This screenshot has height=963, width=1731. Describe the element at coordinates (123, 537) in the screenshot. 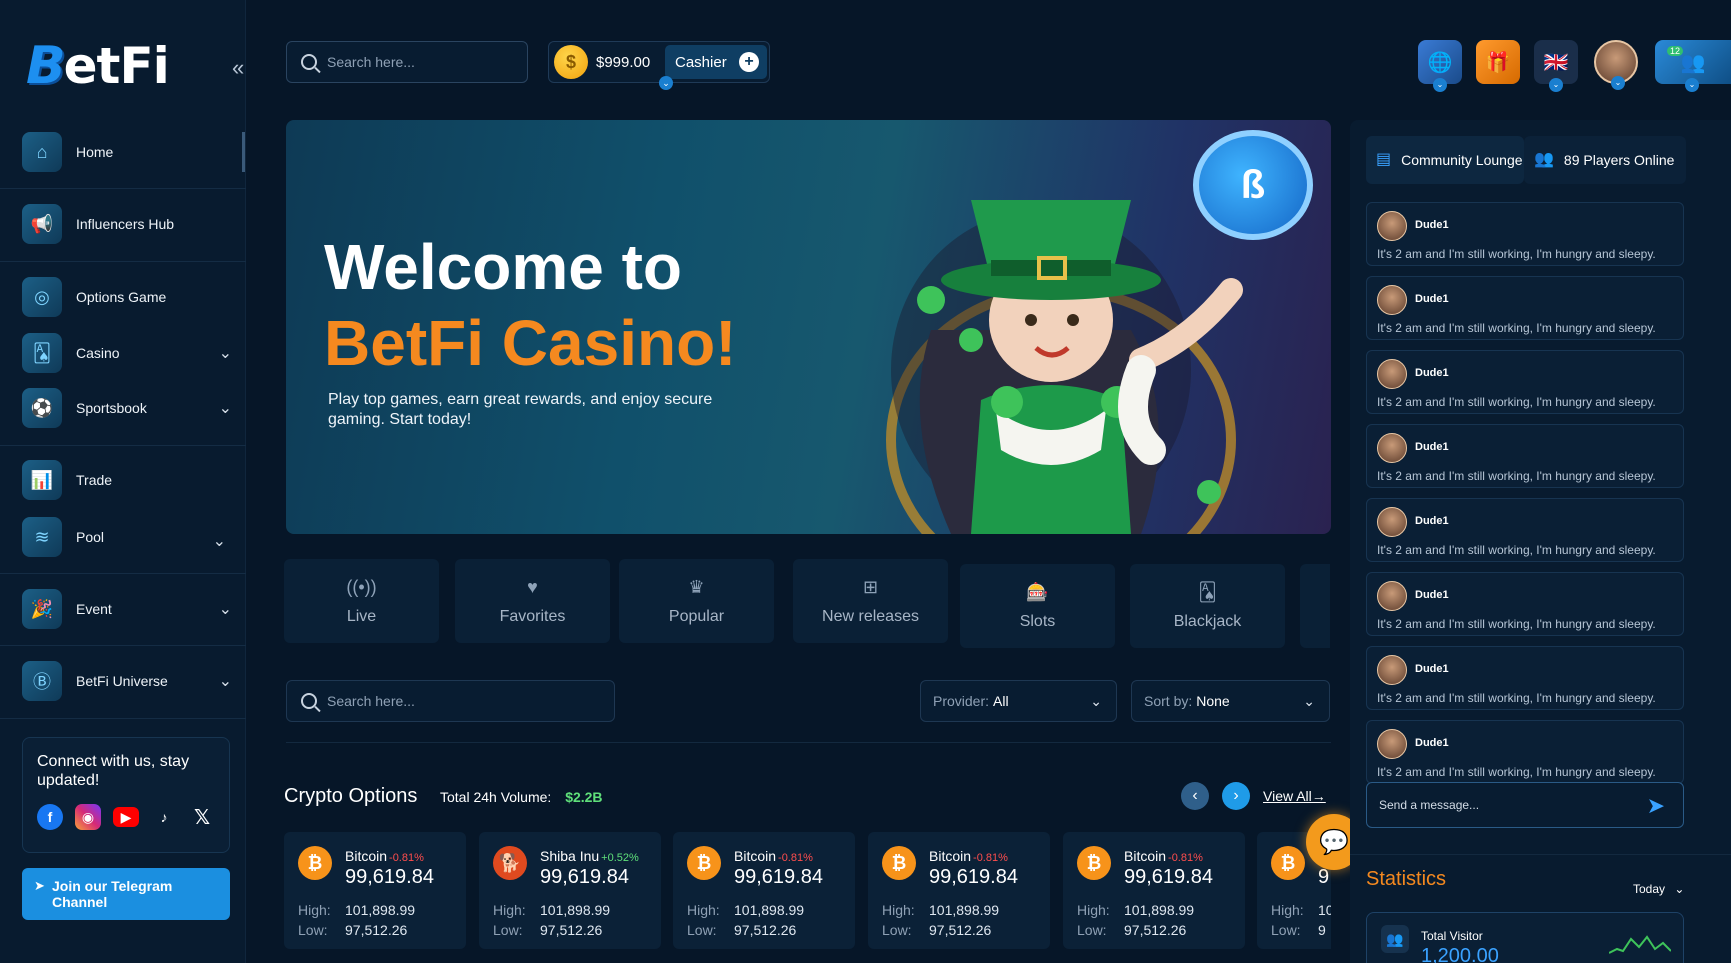

I see `sidebar-item-pool: ≋ Pool ⌄` at that location.